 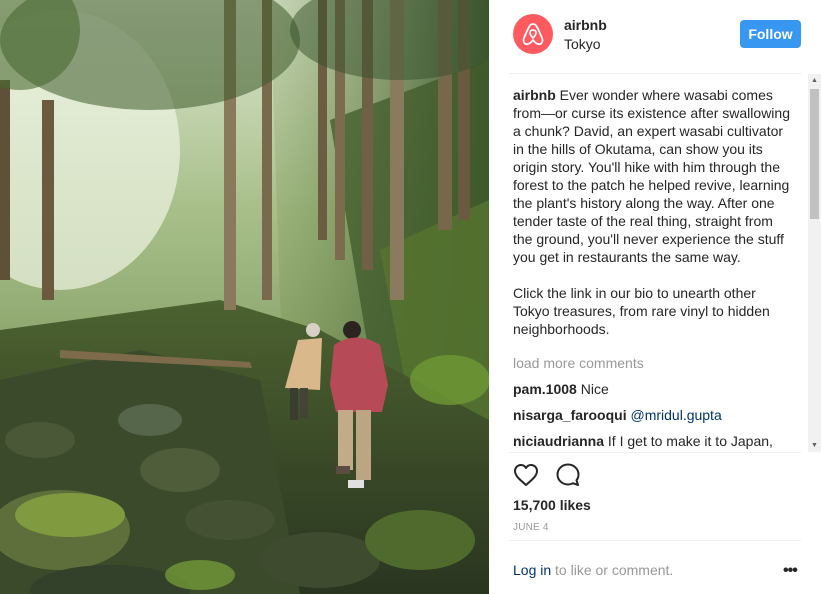 I want to click on heart-icon, so click(x=526, y=475).